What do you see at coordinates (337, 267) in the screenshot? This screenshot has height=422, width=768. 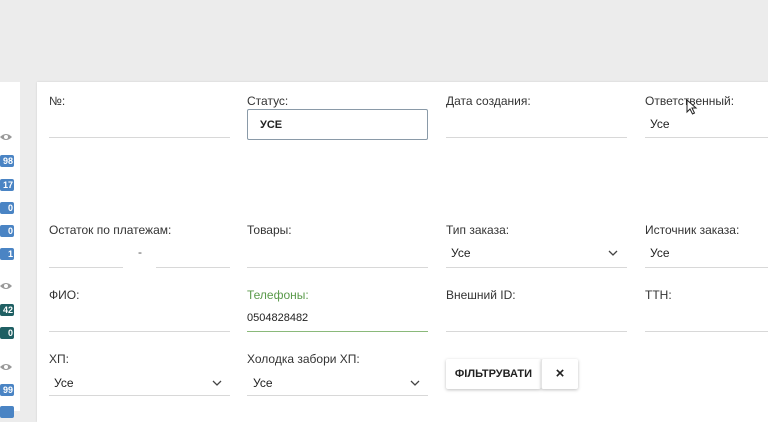 I see `goods-input` at bounding box center [337, 267].